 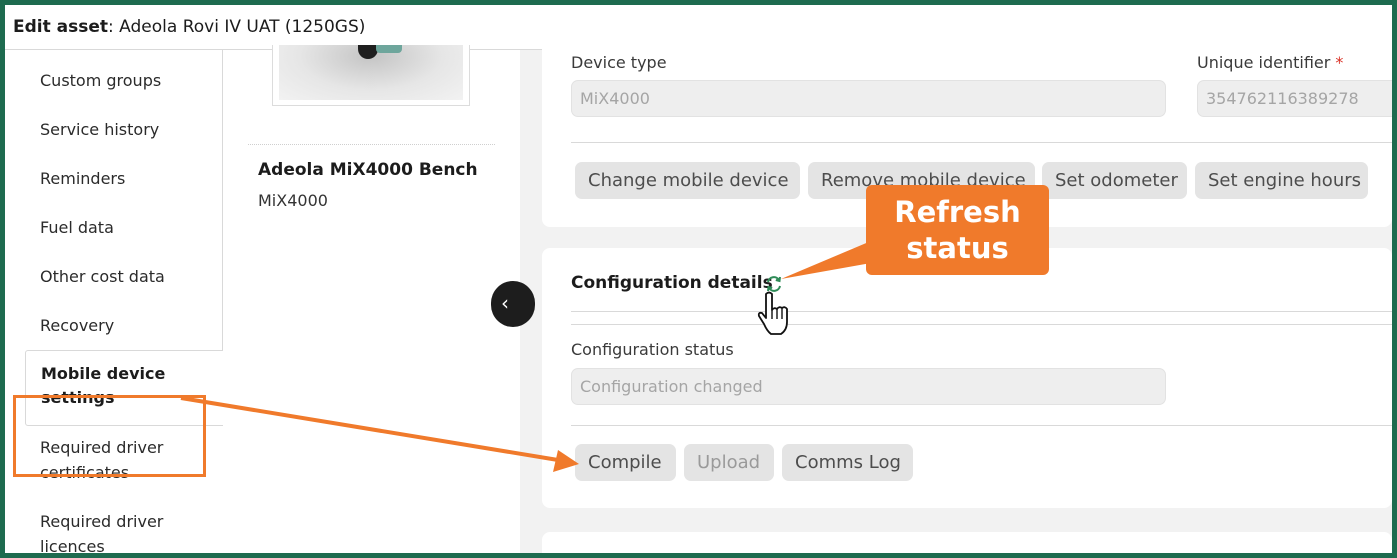 I want to click on highlight-box, so click(x=109, y=436).